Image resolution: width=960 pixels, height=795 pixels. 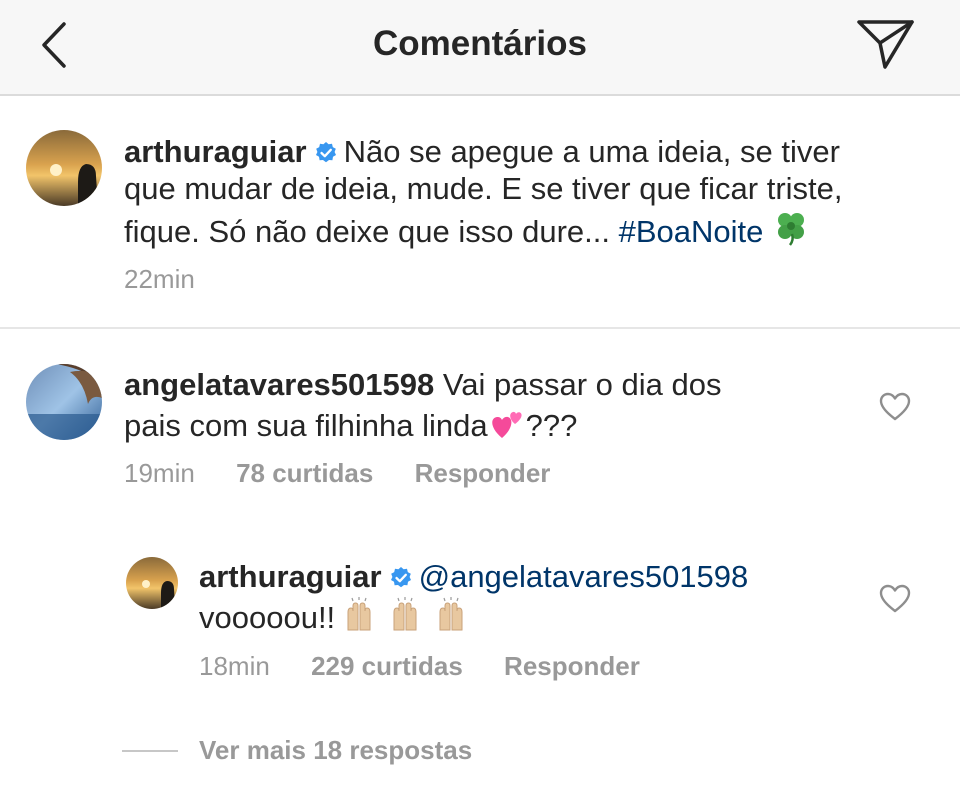 What do you see at coordinates (234, 666) in the screenshot?
I see `comment-timestamp: 18min` at bounding box center [234, 666].